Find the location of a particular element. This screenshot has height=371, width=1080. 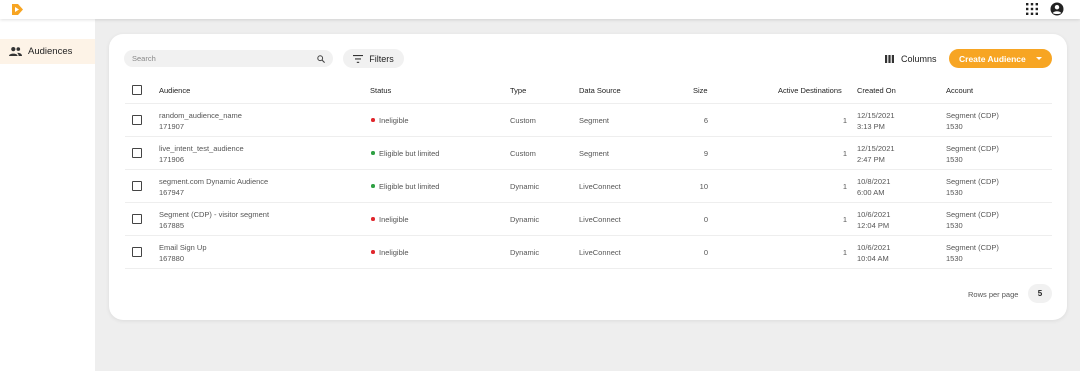

top-bar is located at coordinates (540, 9).